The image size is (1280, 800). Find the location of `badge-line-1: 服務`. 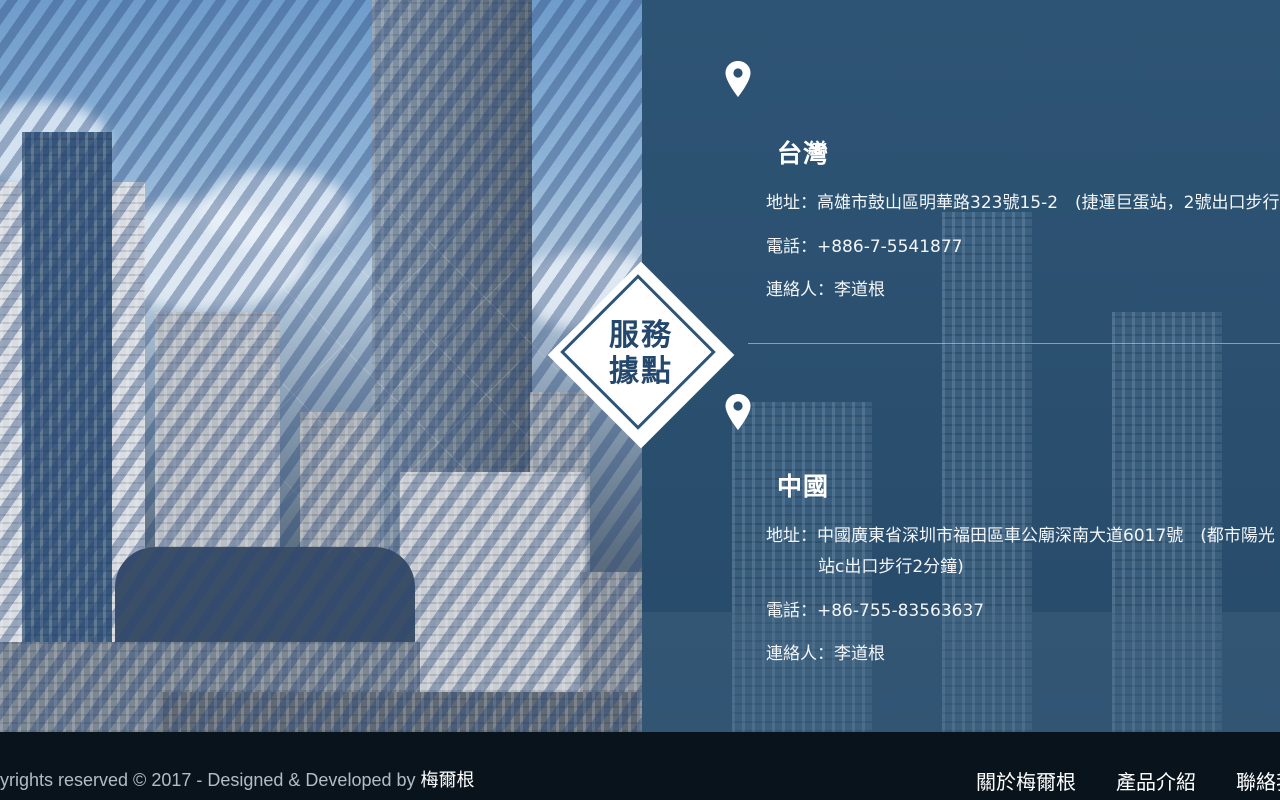

badge-line-1: 服務 is located at coordinates (641, 335).